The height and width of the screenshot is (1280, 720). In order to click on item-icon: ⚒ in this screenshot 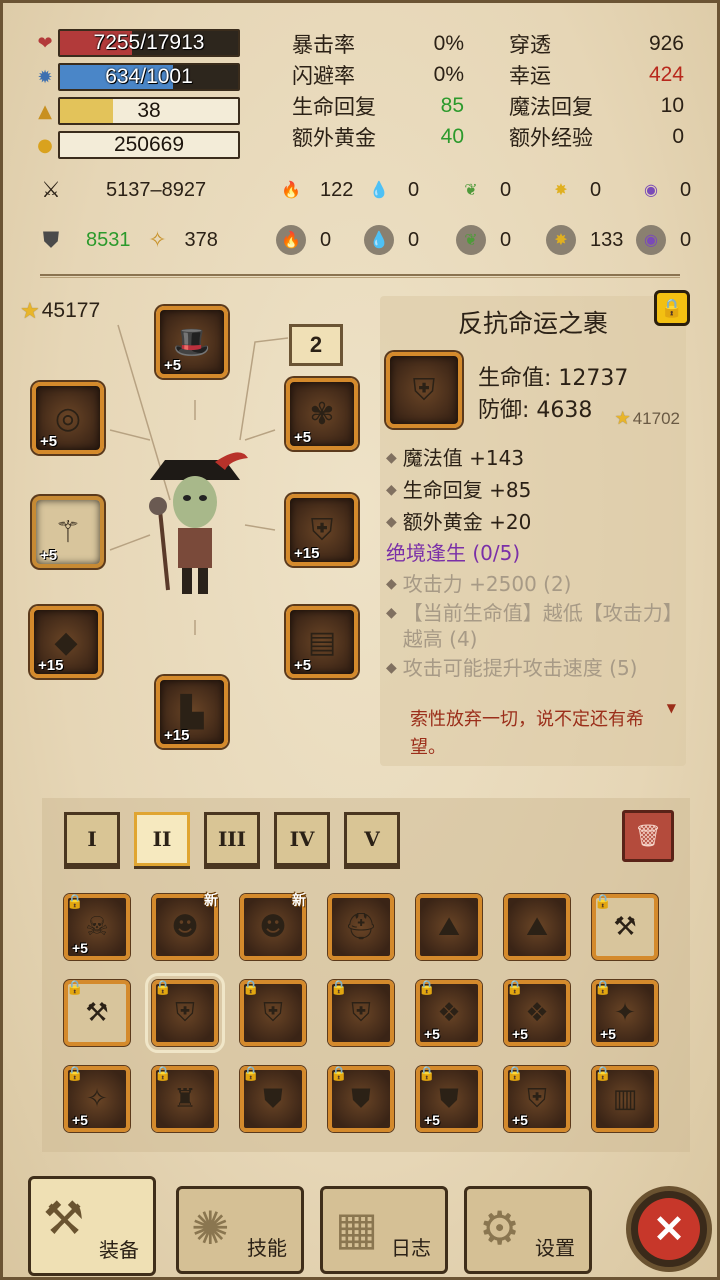, I will do `click(97, 1013)`.